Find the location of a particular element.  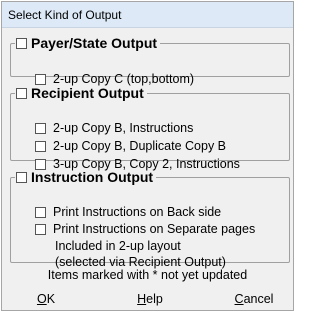

option-2up-copy-b-duplicate-label: 2-up Copy B, Duplicate Copy B is located at coordinates (140, 146).